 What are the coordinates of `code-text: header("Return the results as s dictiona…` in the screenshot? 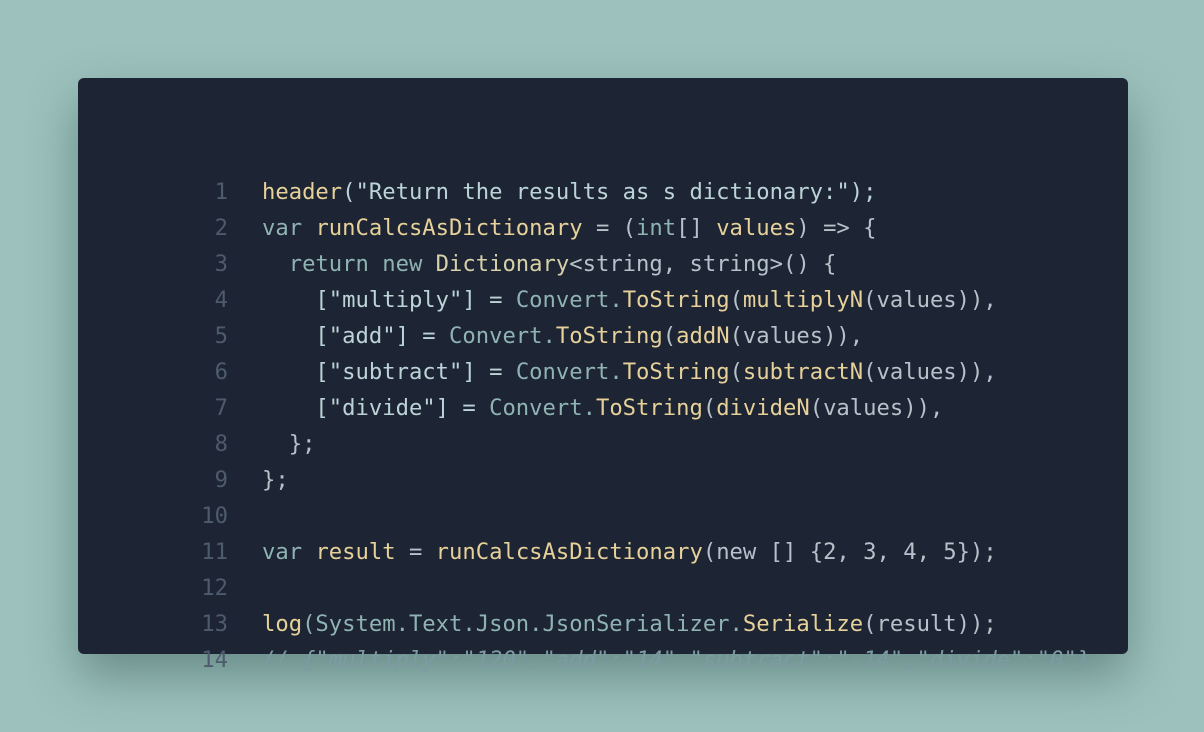 It's located at (569, 192).